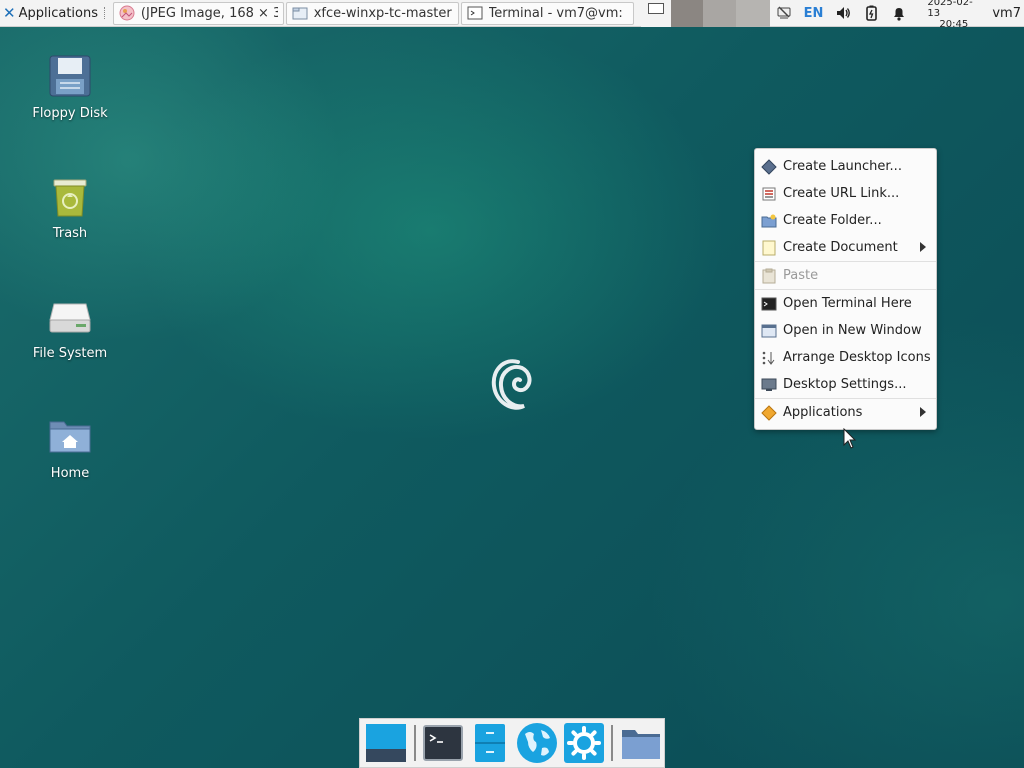 The height and width of the screenshot is (768, 1024). What do you see at coordinates (814, 13) in the screenshot?
I see `keyboard-layout-indicator: EN` at bounding box center [814, 13].